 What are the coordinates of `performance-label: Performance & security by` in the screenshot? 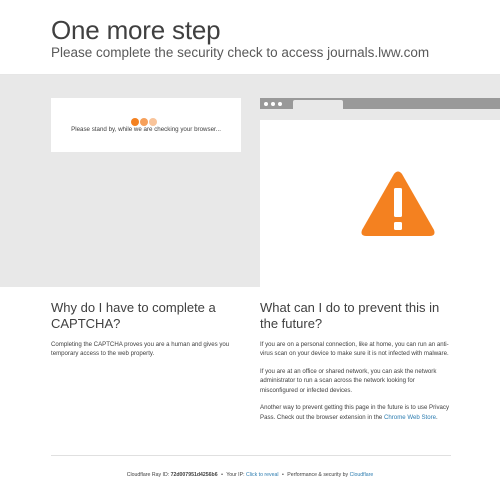 It's located at (318, 475).